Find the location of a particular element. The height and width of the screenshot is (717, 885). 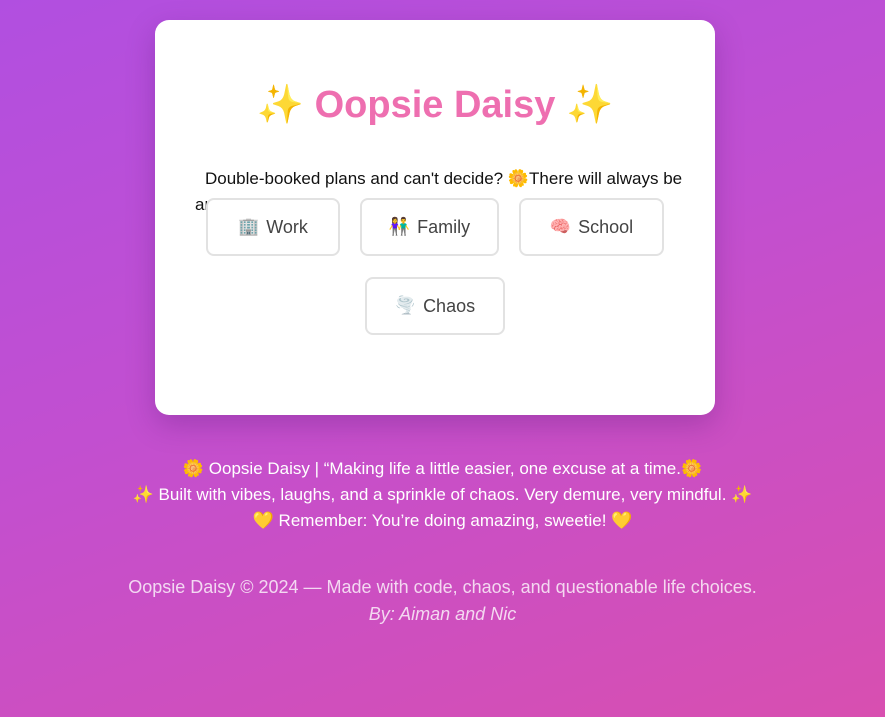

app-title-text: Oopsie Daisy is located at coordinates (435, 105).